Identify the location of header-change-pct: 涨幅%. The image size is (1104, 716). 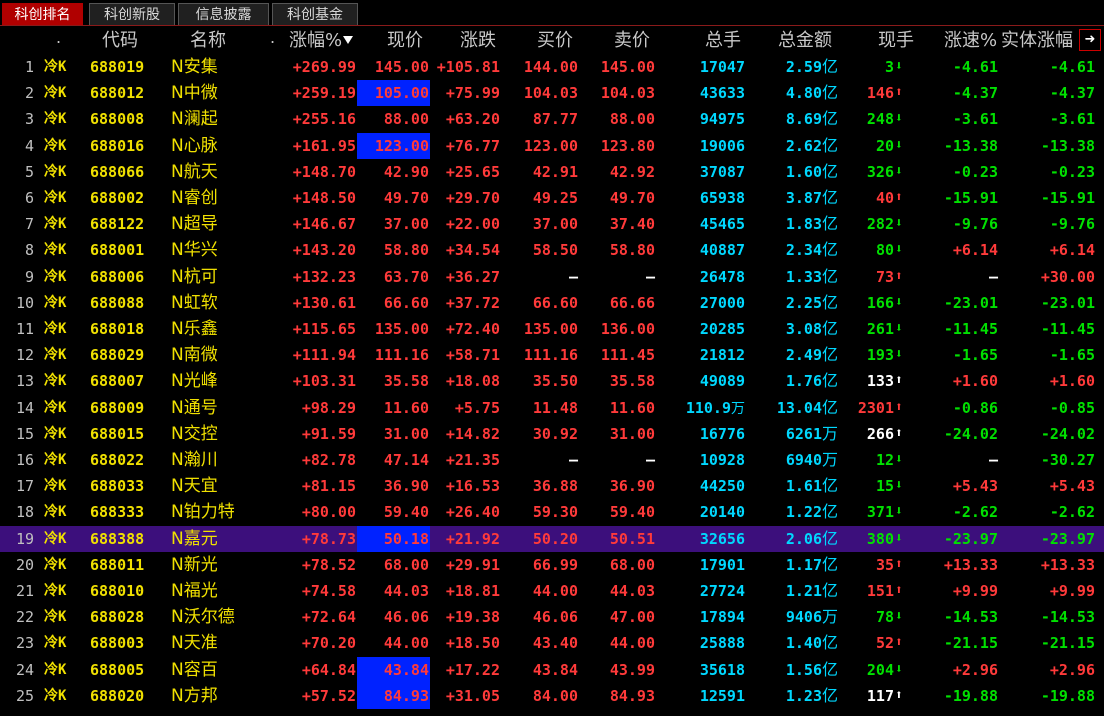
(321, 41).